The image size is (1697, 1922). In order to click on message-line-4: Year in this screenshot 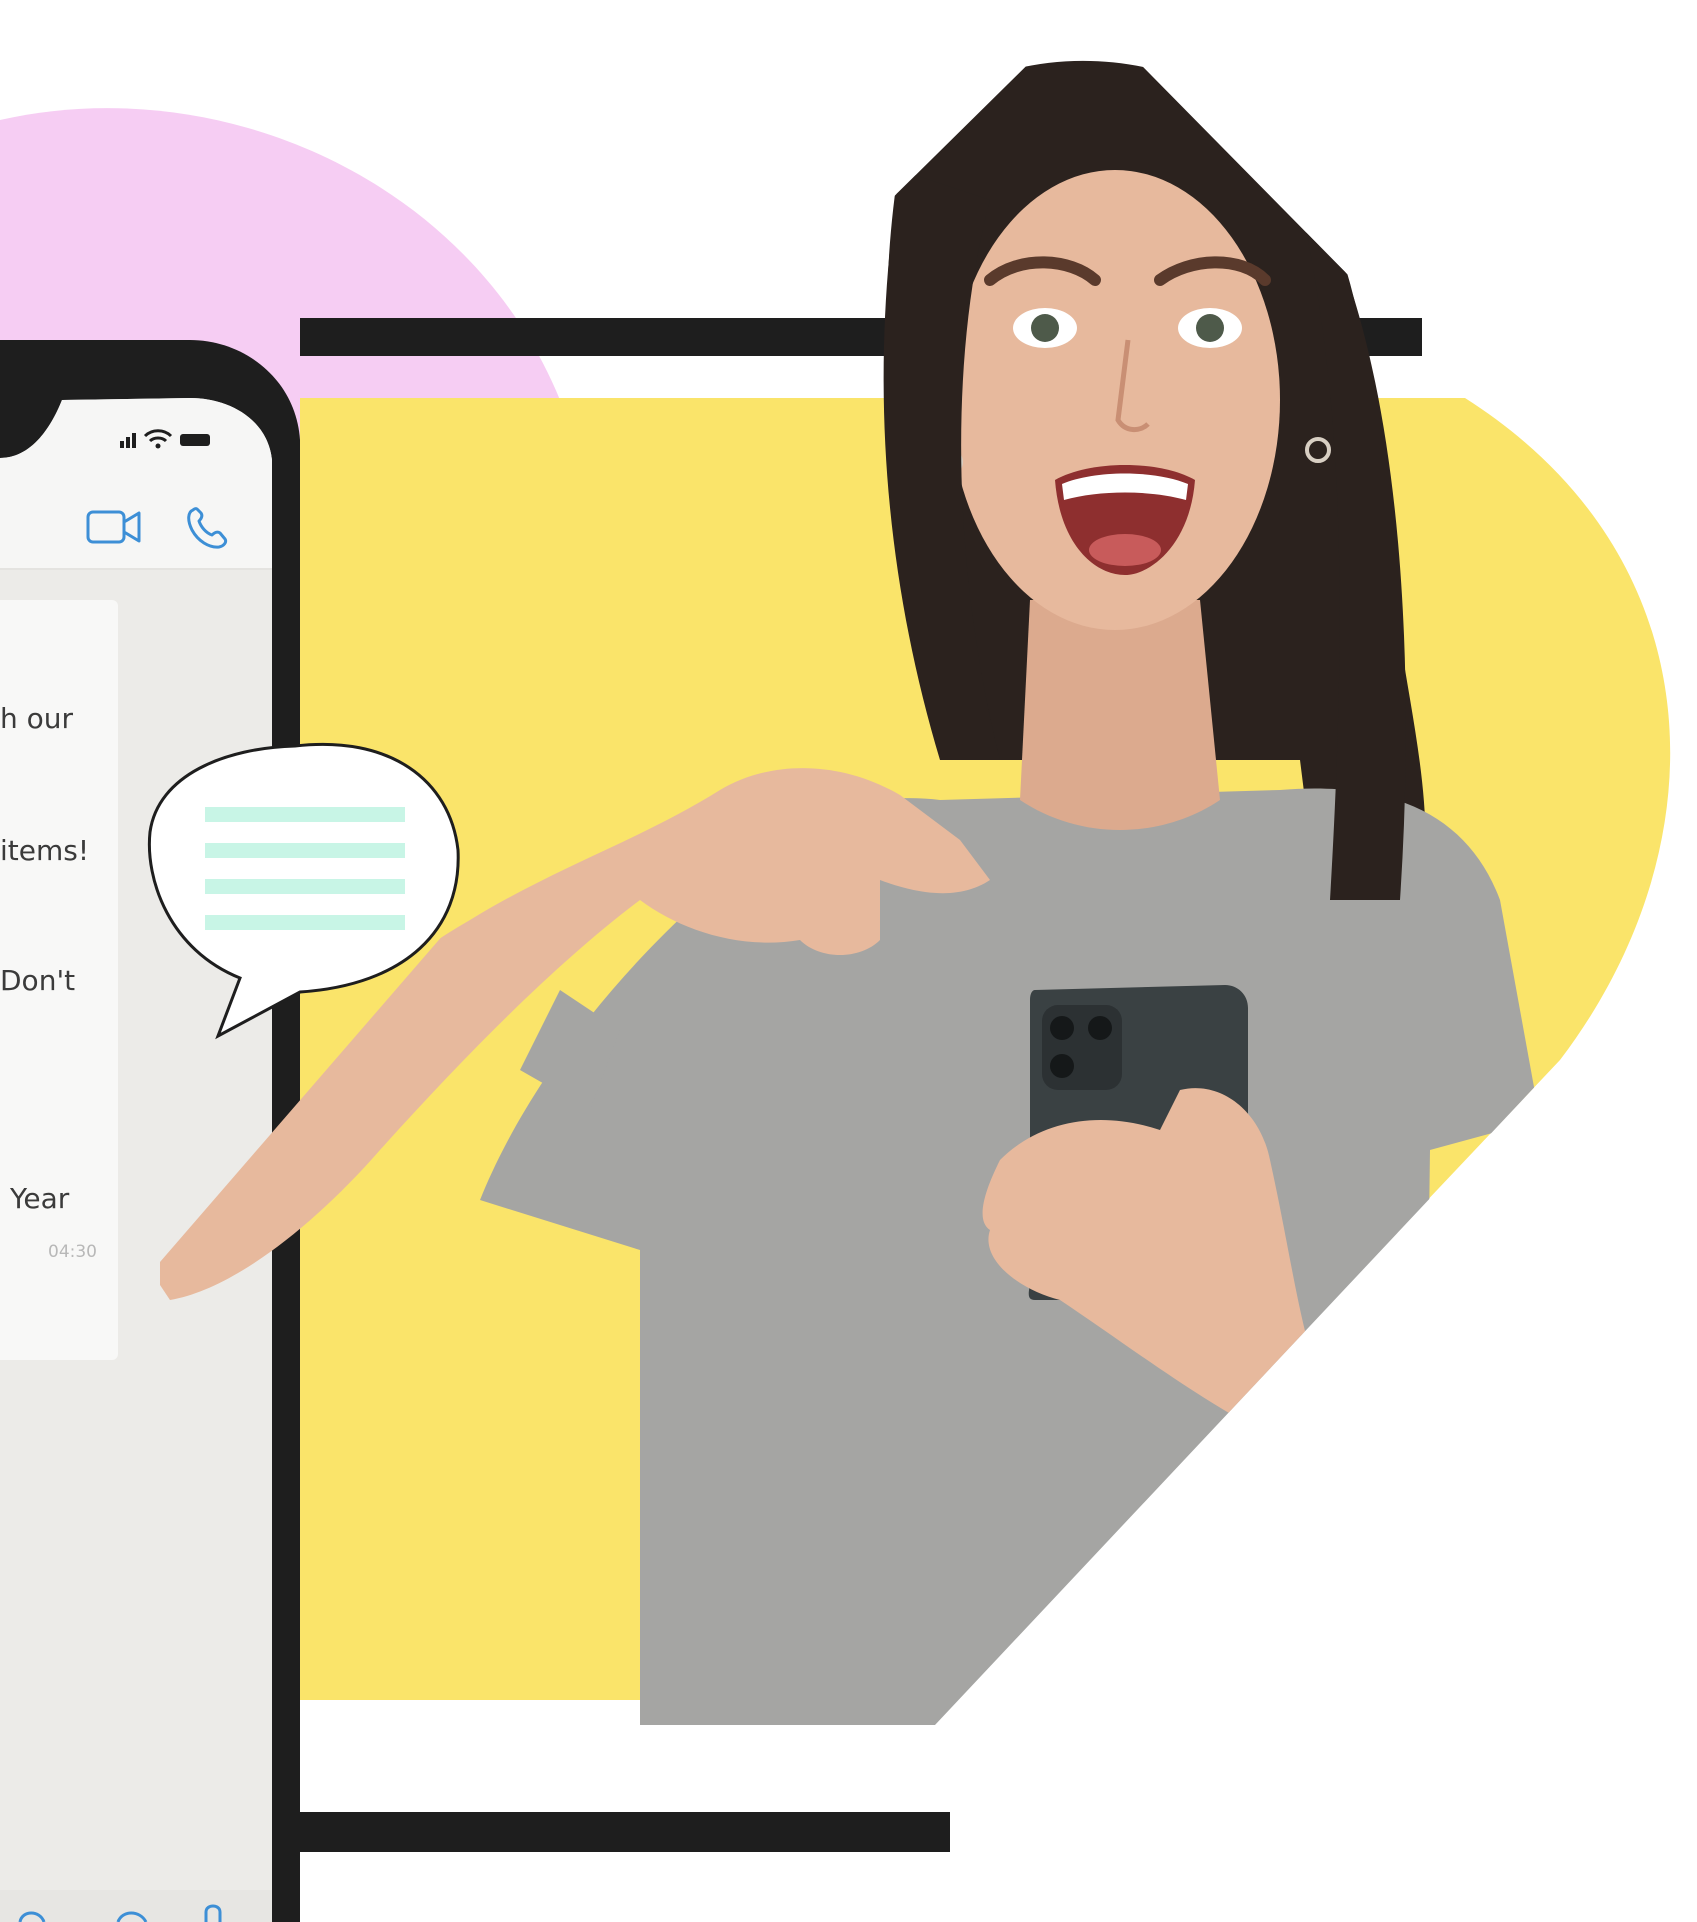, I will do `click(40, 1198)`.